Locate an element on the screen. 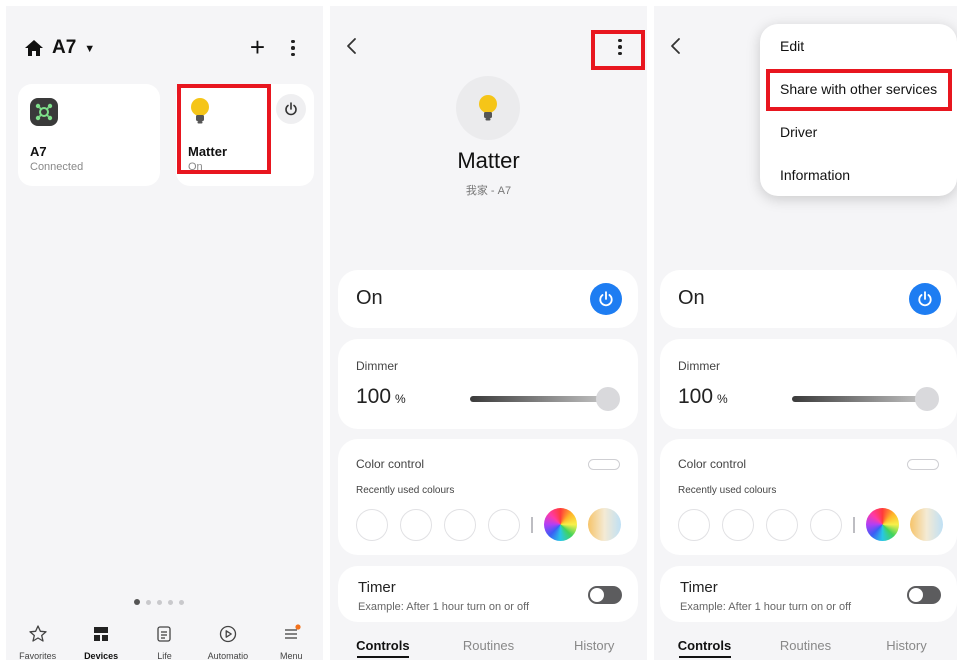 The width and height of the screenshot is (957, 660). device-icon-circle is located at coordinates (488, 108).